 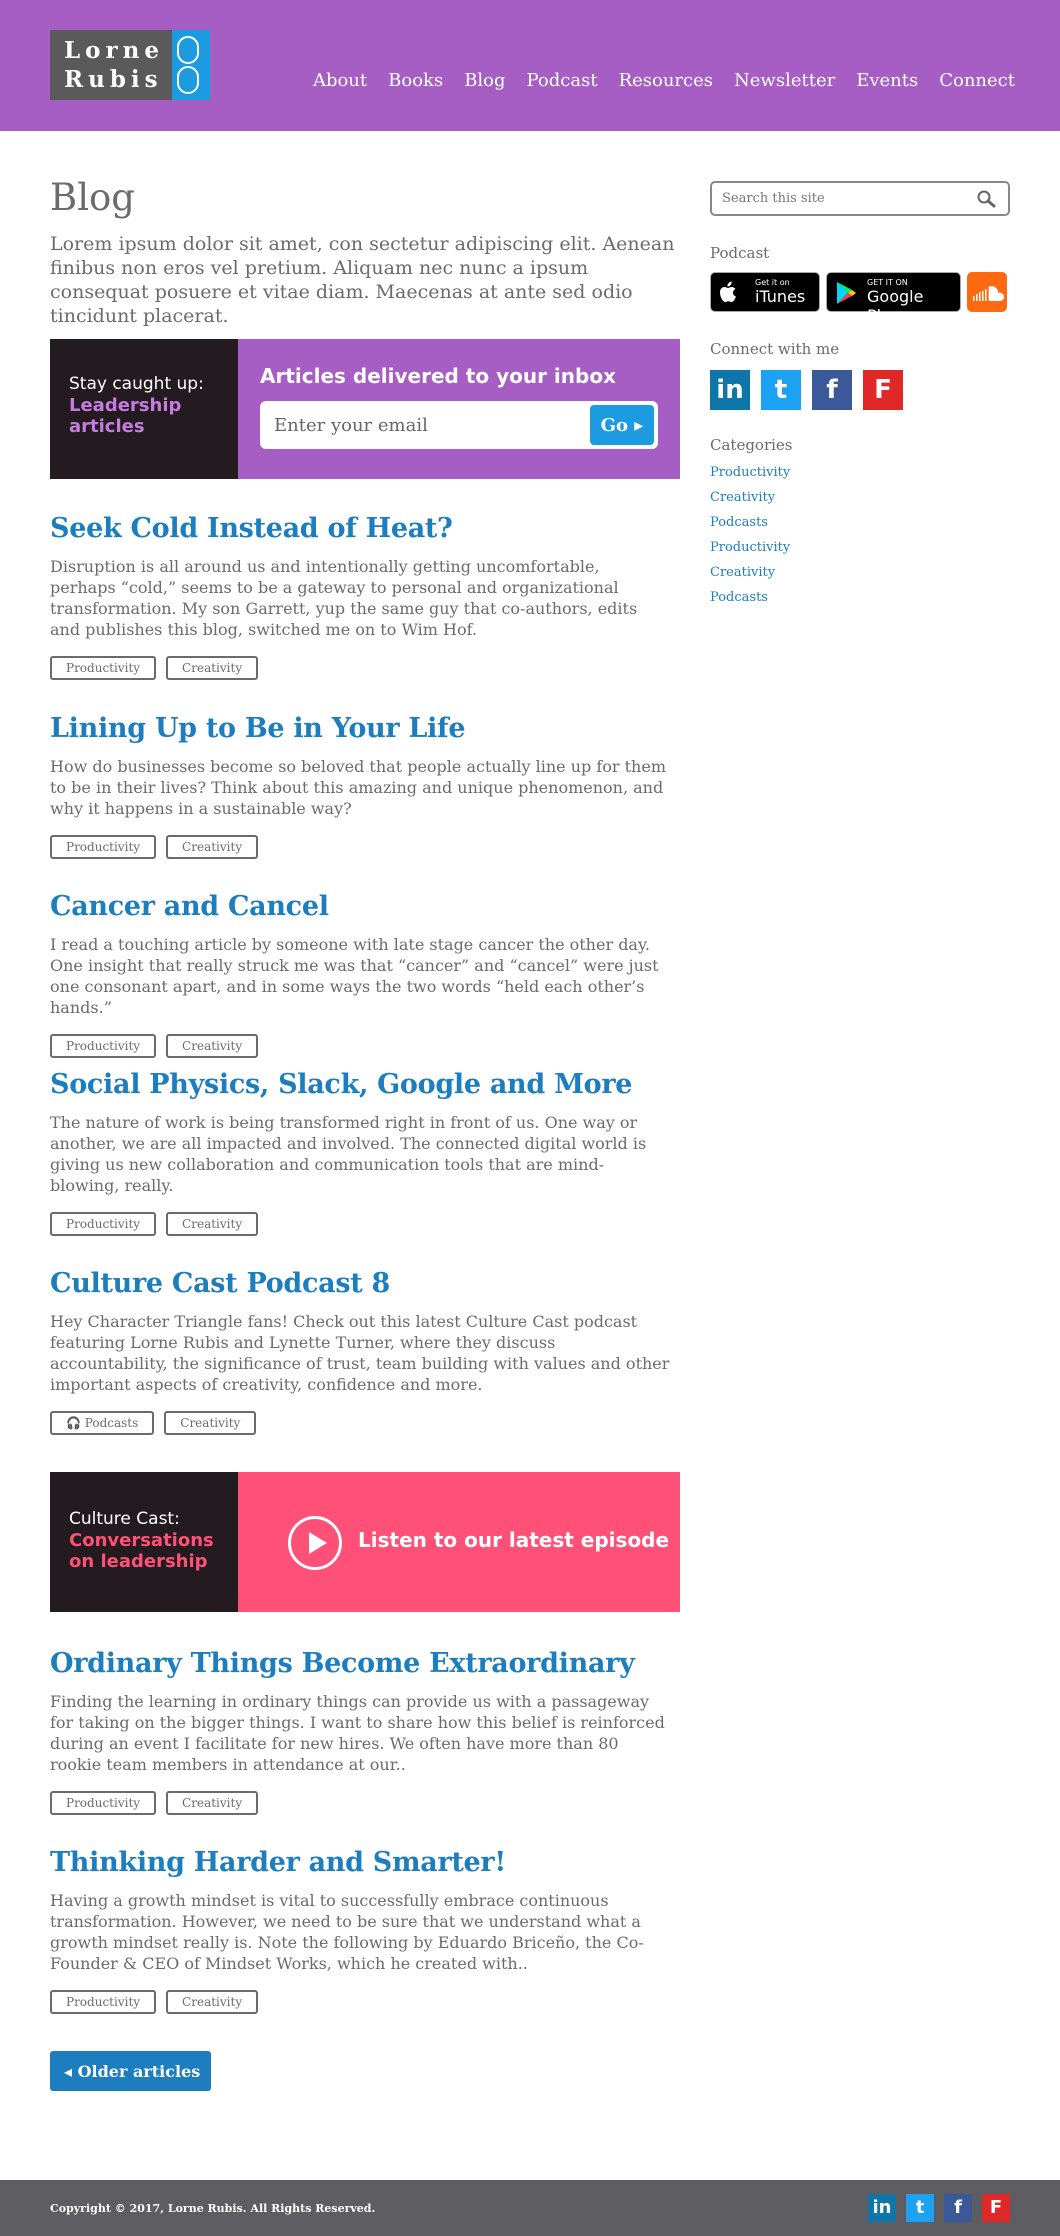 What do you see at coordinates (780, 296) in the screenshot?
I see `itunes-big-text: iTunes` at bounding box center [780, 296].